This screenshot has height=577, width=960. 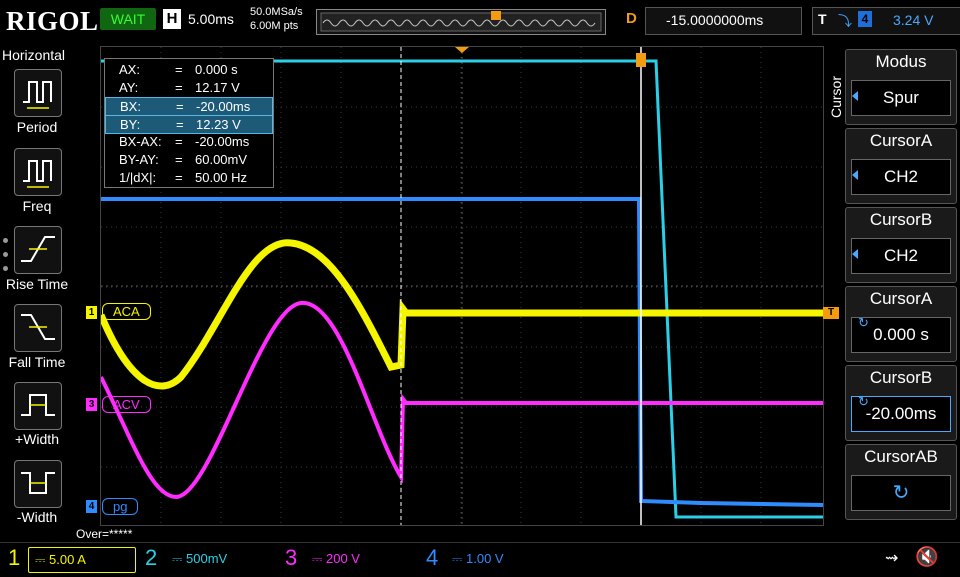 I want to click on mode-menu-item: Modus Spur, so click(x=901, y=87).